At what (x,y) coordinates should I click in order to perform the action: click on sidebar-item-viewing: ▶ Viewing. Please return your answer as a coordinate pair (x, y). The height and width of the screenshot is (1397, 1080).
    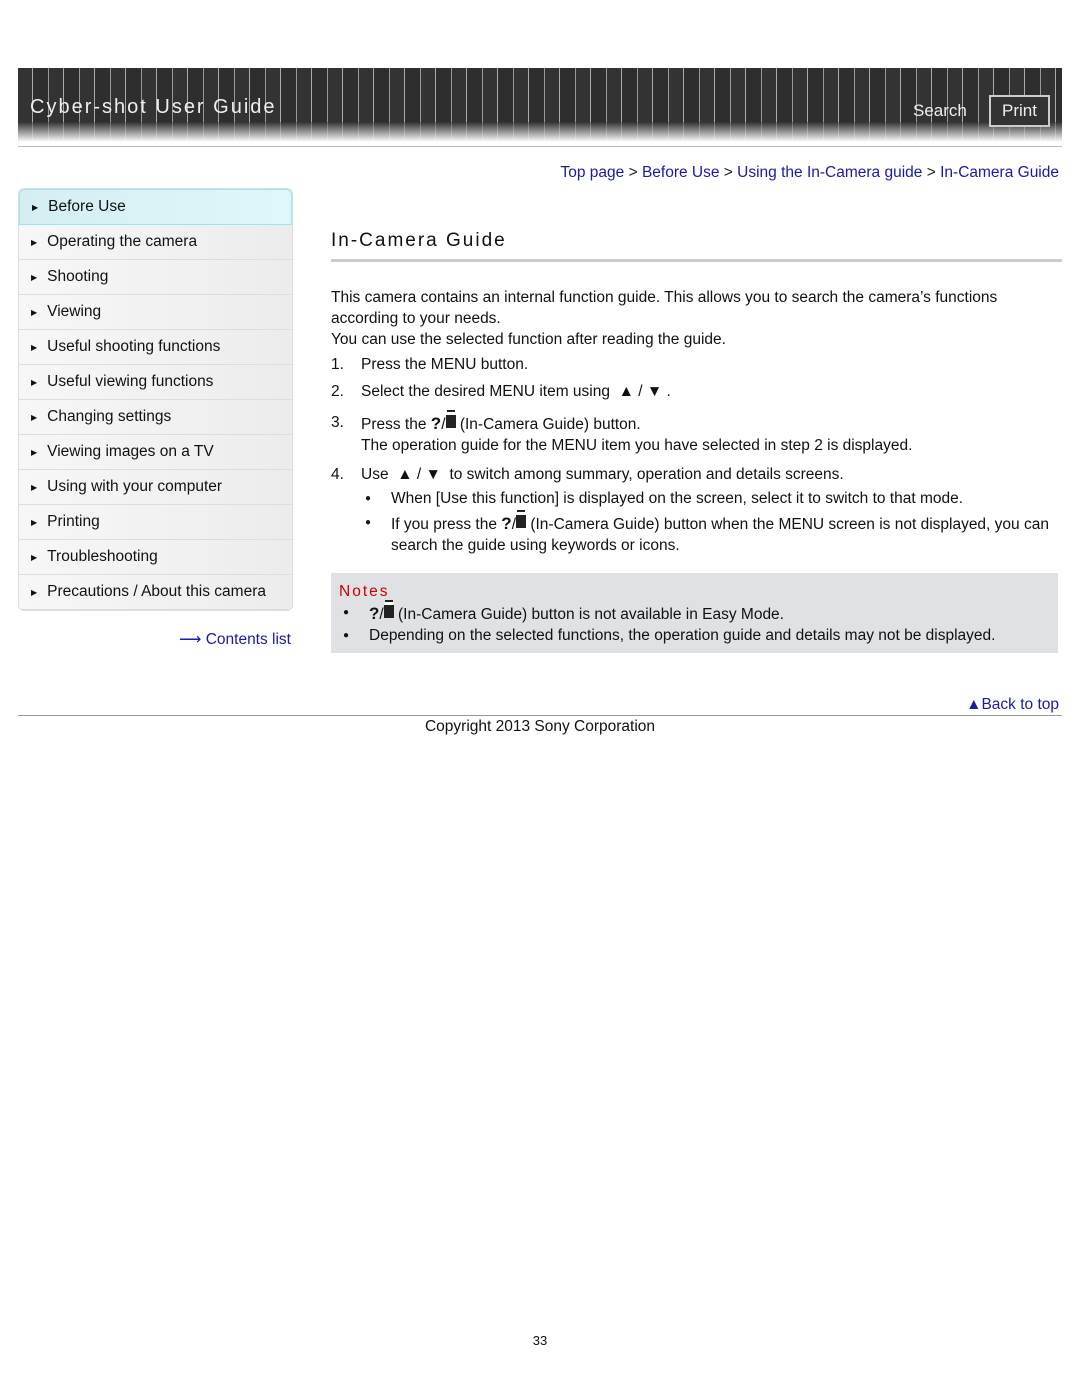
    Looking at the image, I should click on (155, 312).